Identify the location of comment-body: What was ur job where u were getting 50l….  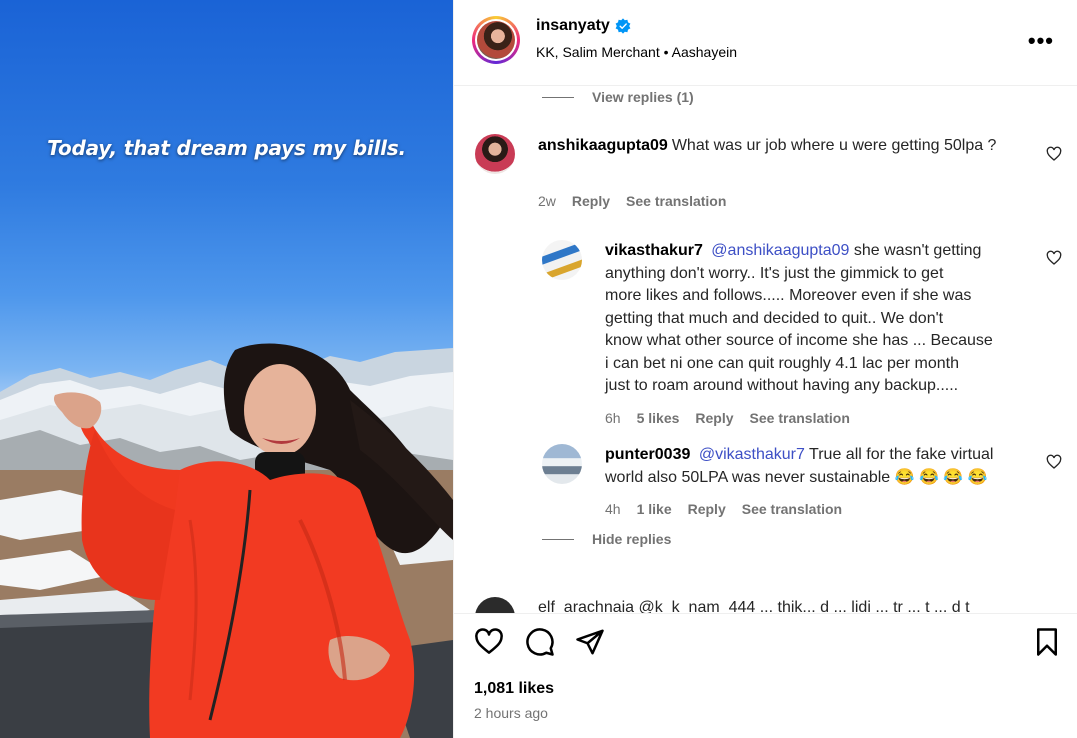
(834, 145).